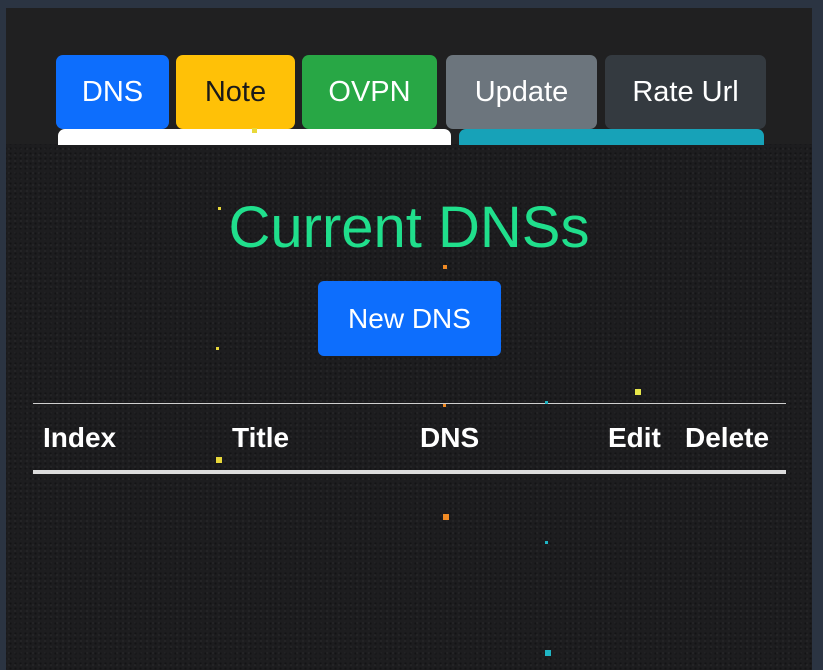  Describe the element at coordinates (685, 92) in the screenshot. I see `rate-url-button: Rate Url` at that location.